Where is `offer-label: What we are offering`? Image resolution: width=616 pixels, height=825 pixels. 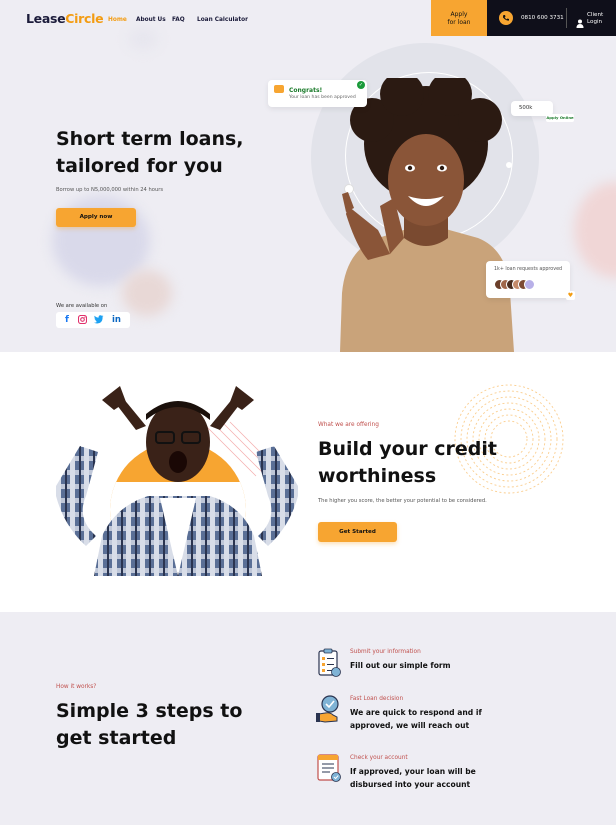 offer-label: What we are offering is located at coordinates (348, 425).